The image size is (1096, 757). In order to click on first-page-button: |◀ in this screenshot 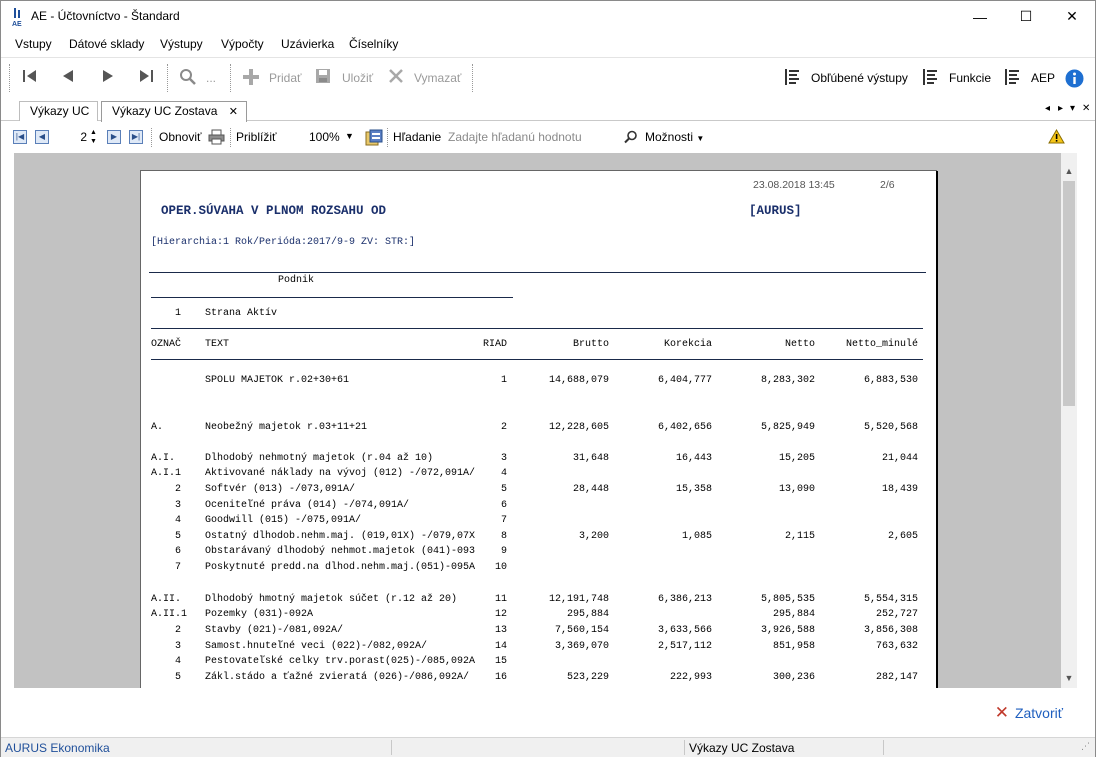, I will do `click(20, 137)`.